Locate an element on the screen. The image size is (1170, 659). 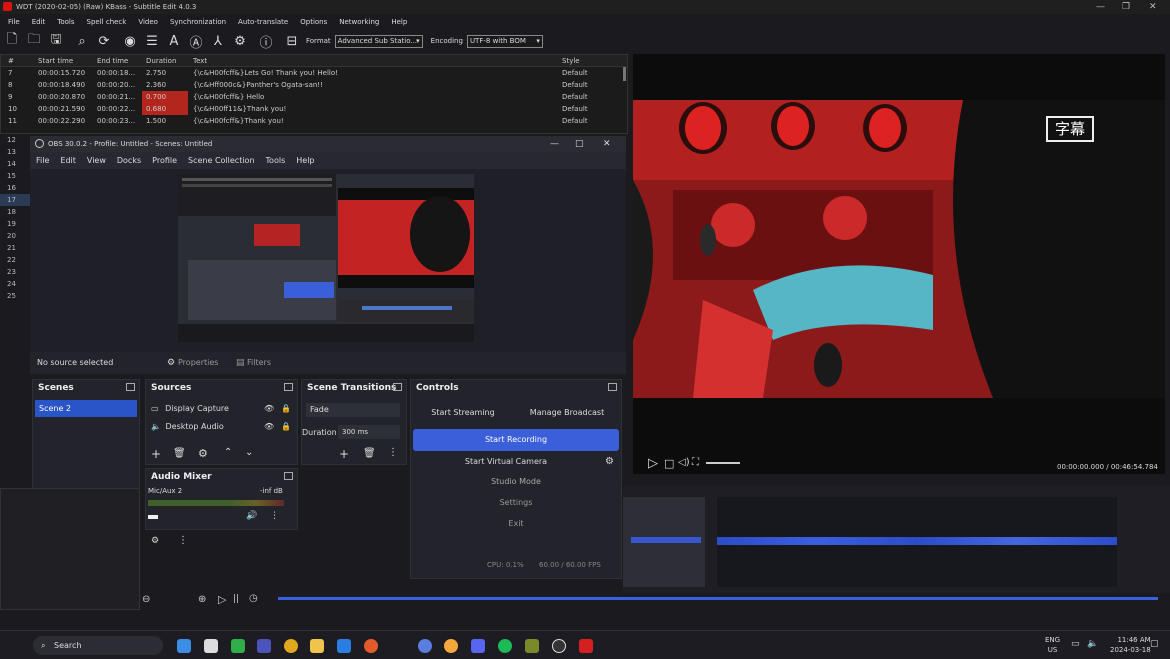
mute-icon: 🔊 is located at coordinates (251, 516).